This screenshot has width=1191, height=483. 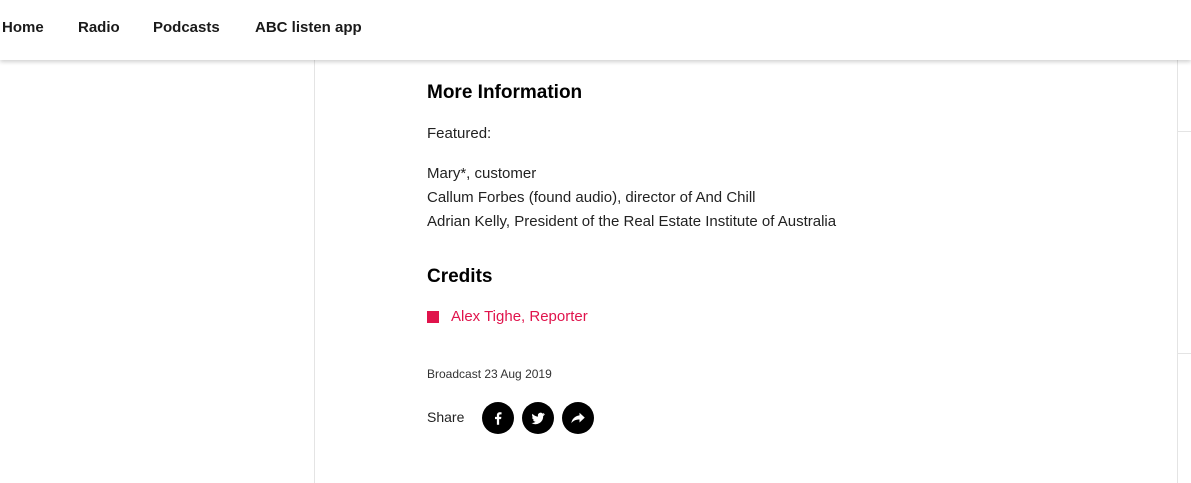 I want to click on top-navigation: Home Radio Podcasts ABC listen app, so click(x=595, y=30).